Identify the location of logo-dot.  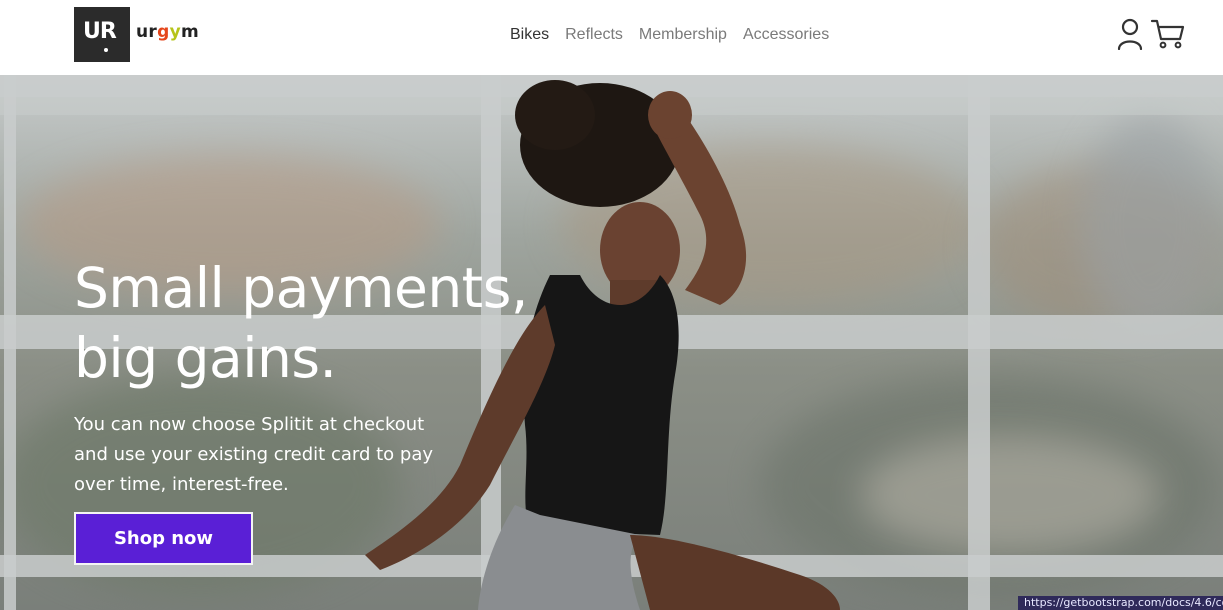
(106, 50).